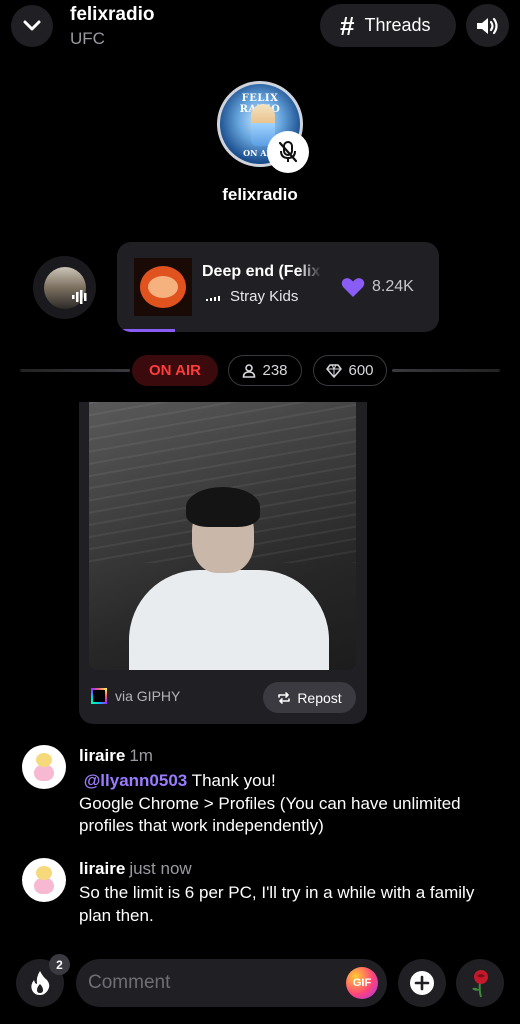  I want to click on comment-header: liraire 1m, so click(116, 756).